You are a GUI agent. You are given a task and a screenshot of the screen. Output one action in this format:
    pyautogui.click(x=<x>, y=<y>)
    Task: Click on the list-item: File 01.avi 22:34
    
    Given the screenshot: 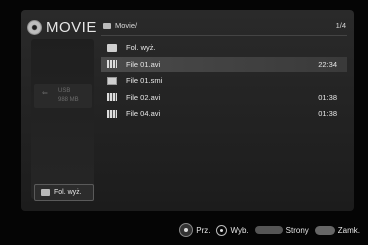 What is the action you would take?
    pyautogui.click(x=224, y=64)
    